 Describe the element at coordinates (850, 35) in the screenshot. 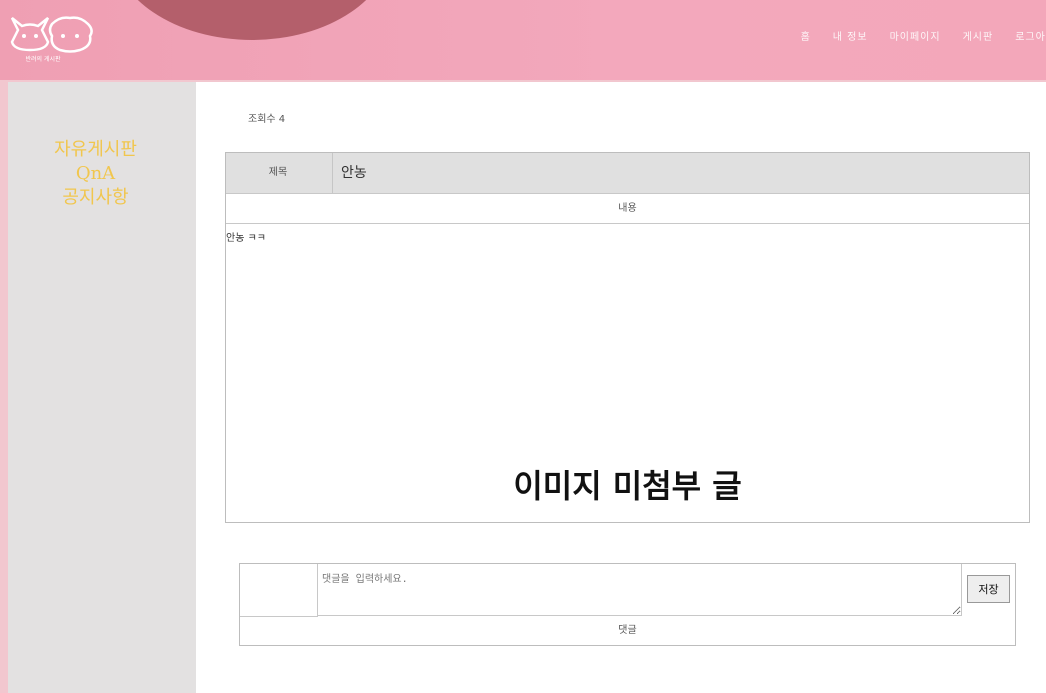

I see `nav-my-info: 내 정보` at that location.